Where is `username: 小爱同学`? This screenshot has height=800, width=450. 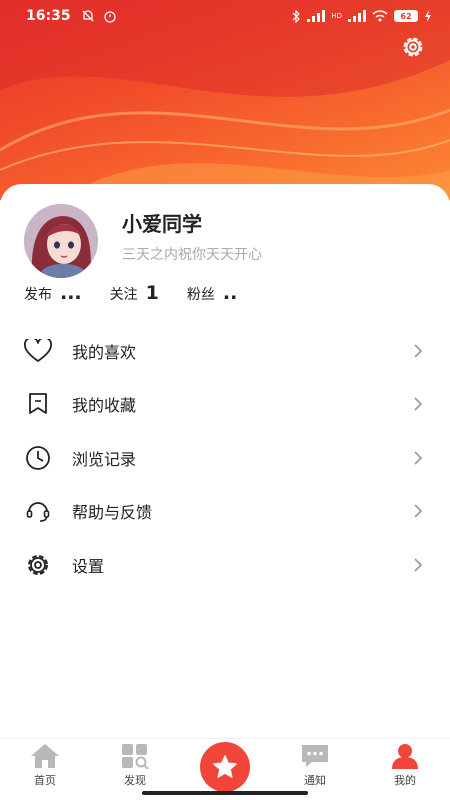
username: 小爱同学 is located at coordinates (162, 224).